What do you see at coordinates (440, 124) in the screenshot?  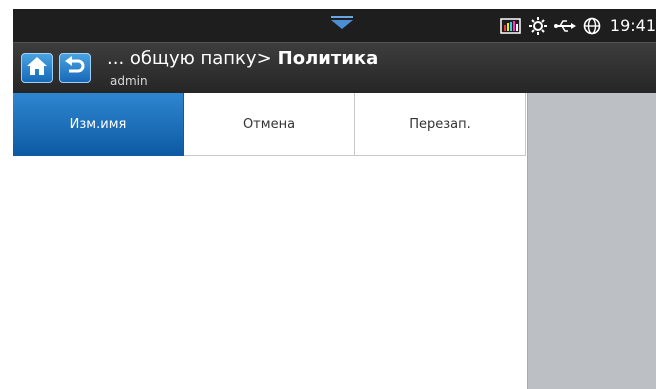 I see `tab-overwrite: Перезап.` at bounding box center [440, 124].